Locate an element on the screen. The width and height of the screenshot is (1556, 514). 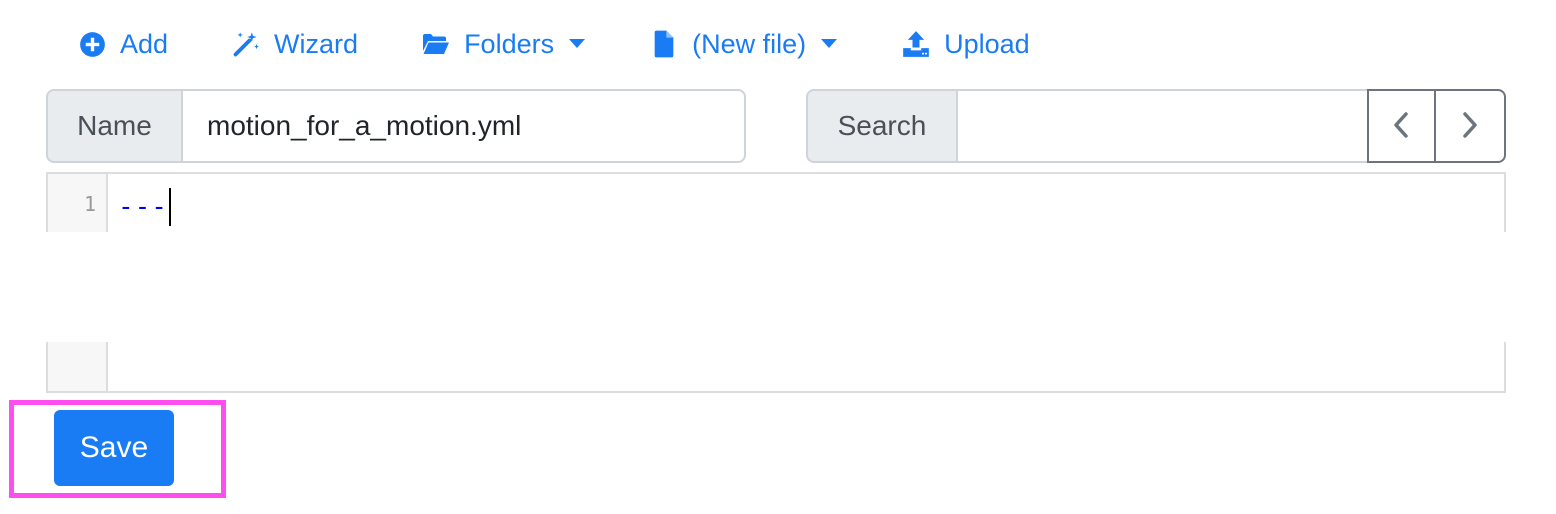
line-gutter: 1 is located at coordinates (78, 203).